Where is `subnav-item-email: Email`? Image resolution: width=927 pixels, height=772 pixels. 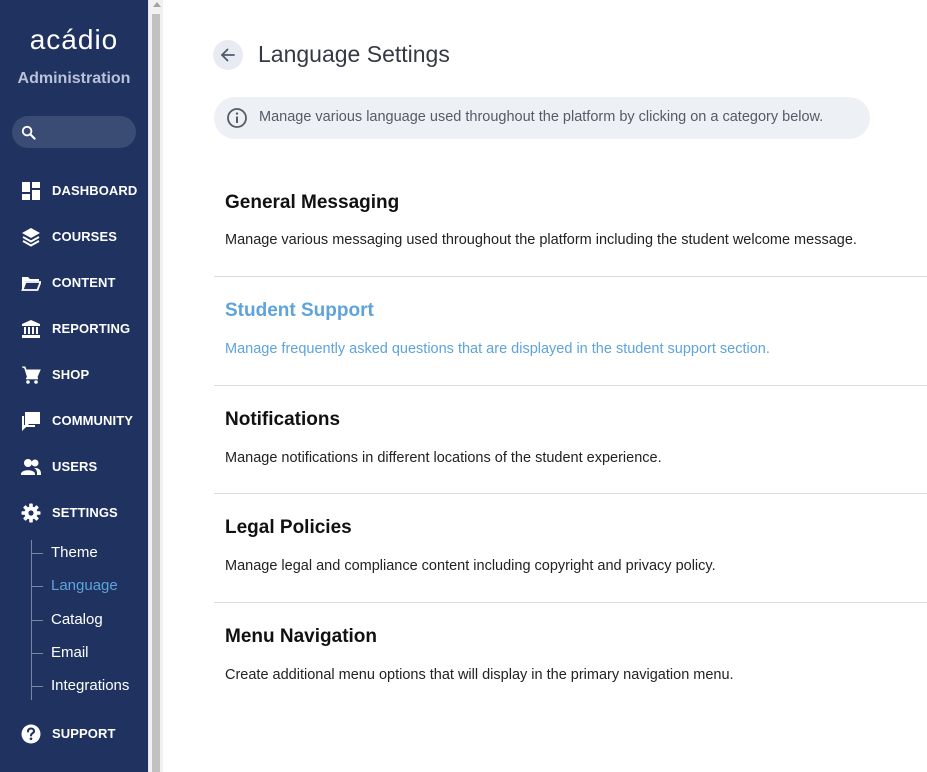 subnav-item-email: Email is located at coordinates (89, 653).